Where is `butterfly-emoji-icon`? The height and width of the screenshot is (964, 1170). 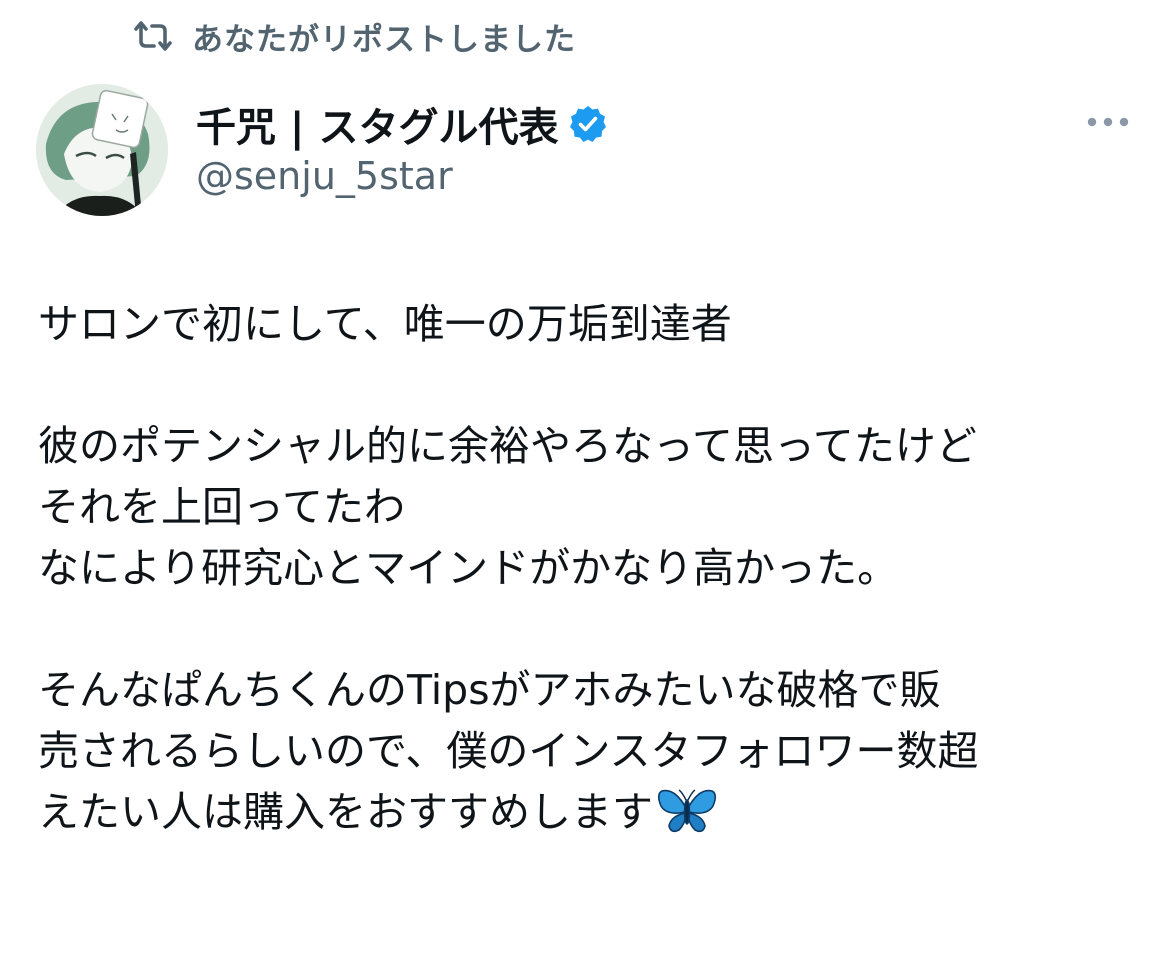 butterfly-emoji-icon is located at coordinates (687, 811).